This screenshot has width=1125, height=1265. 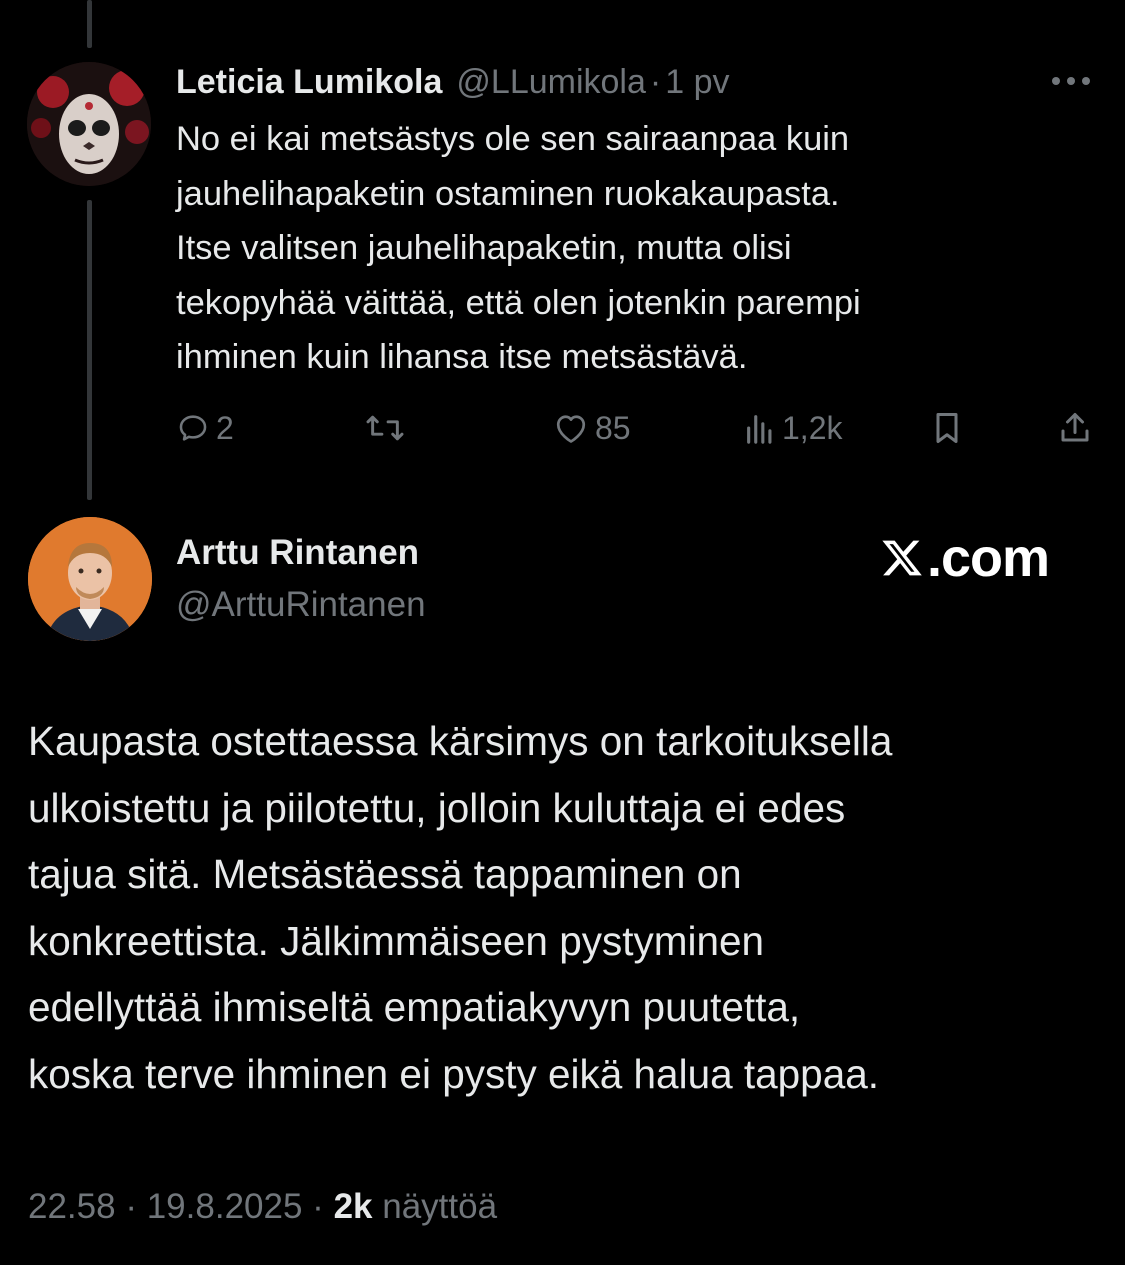 I want to click on views-button: 1,2k, so click(x=793, y=428).